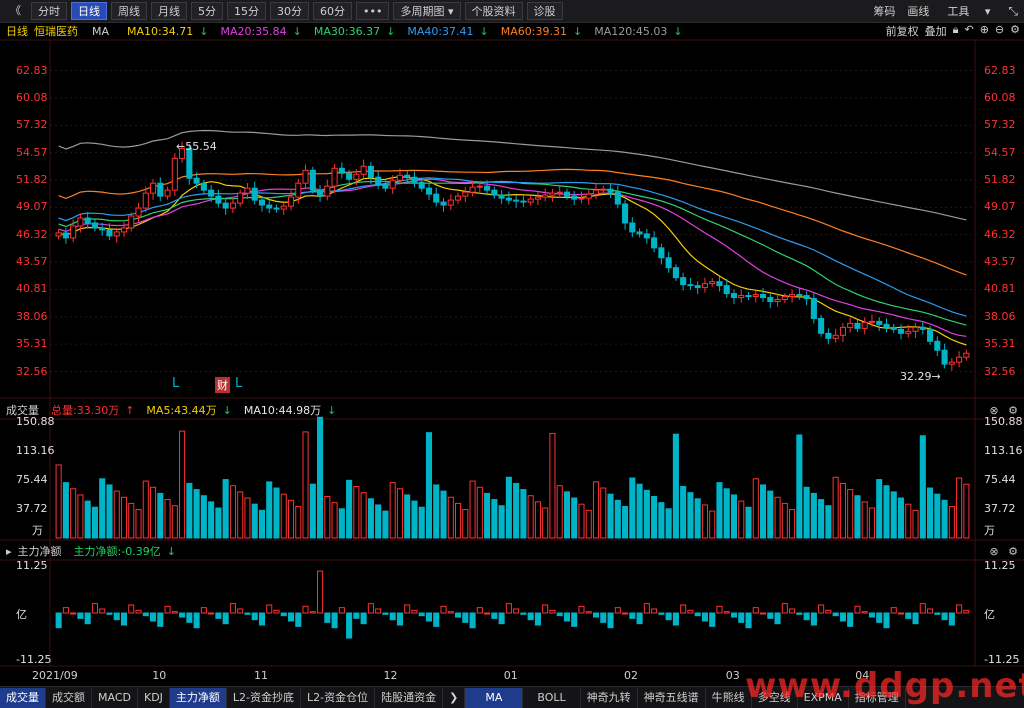 This screenshot has height=708, width=1024. I want to click on price-tick-left: 51.82, so click(32, 180).